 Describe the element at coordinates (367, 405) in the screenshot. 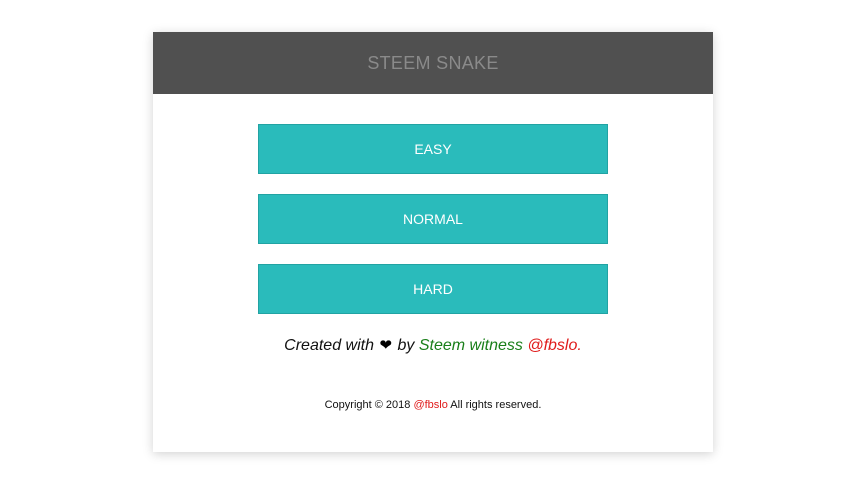

I see `copyright-prefix: Copyright © 2018` at that location.